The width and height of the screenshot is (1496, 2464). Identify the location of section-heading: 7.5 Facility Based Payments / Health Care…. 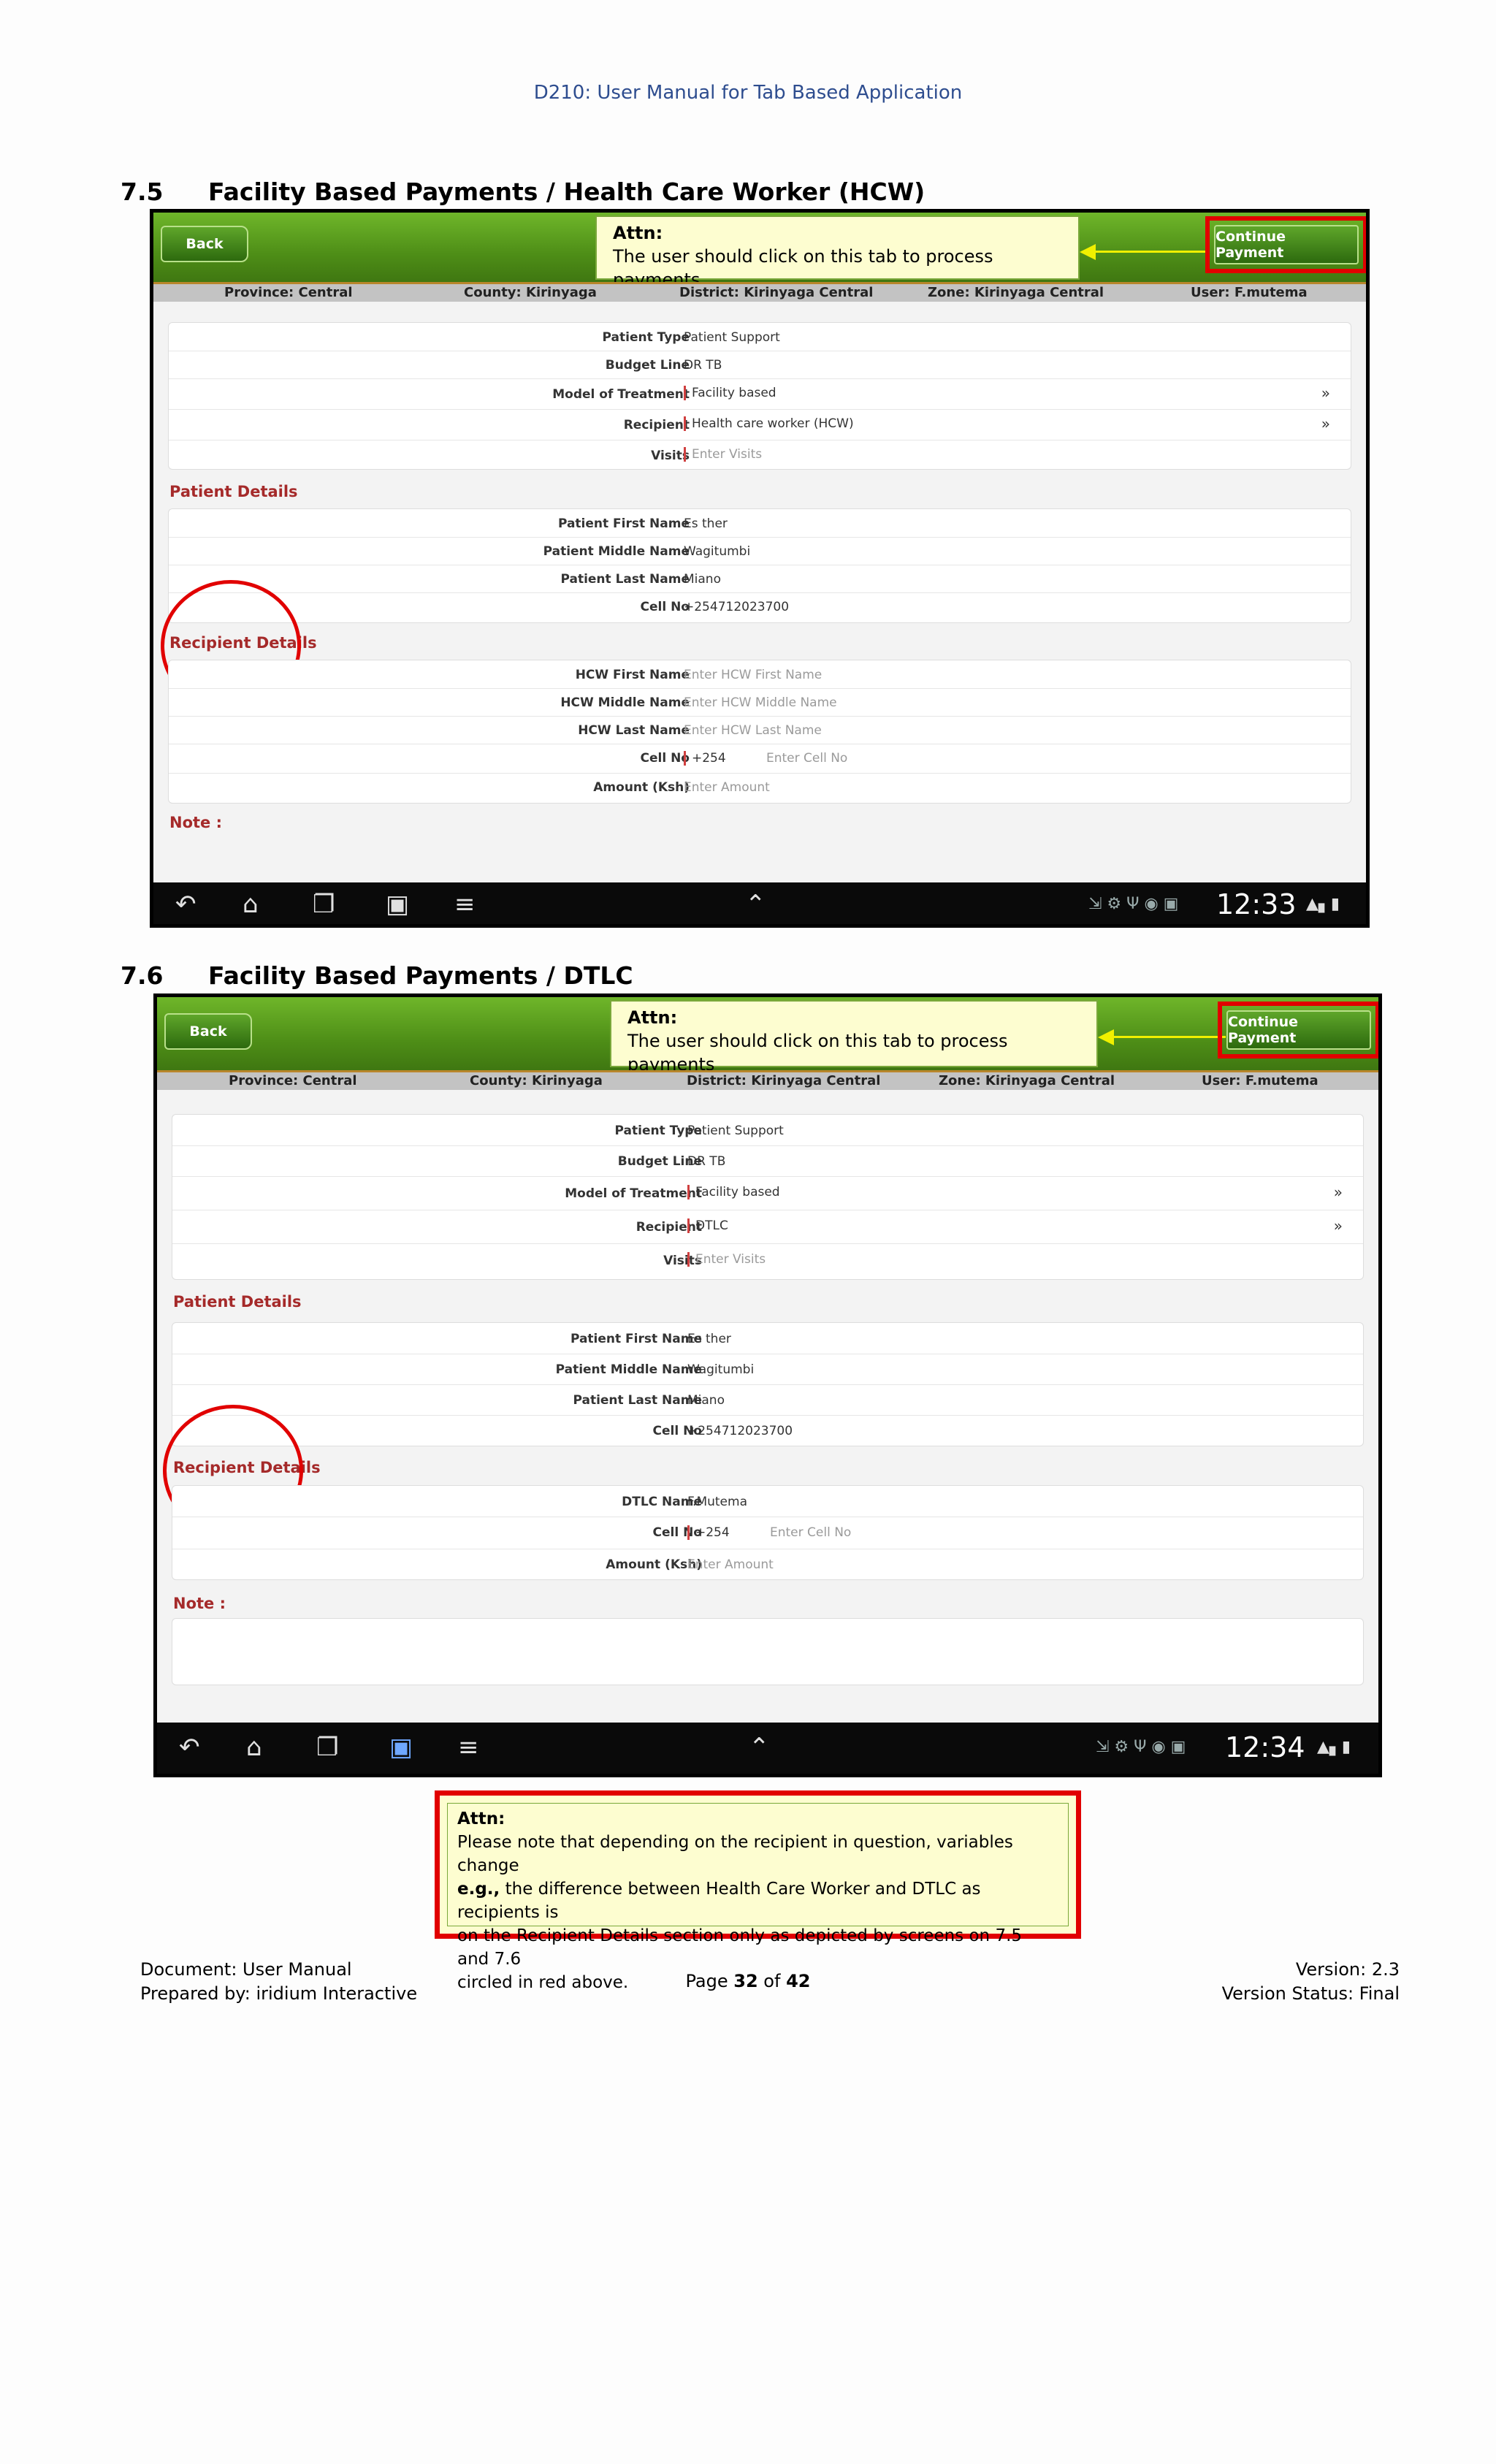
(523, 192).